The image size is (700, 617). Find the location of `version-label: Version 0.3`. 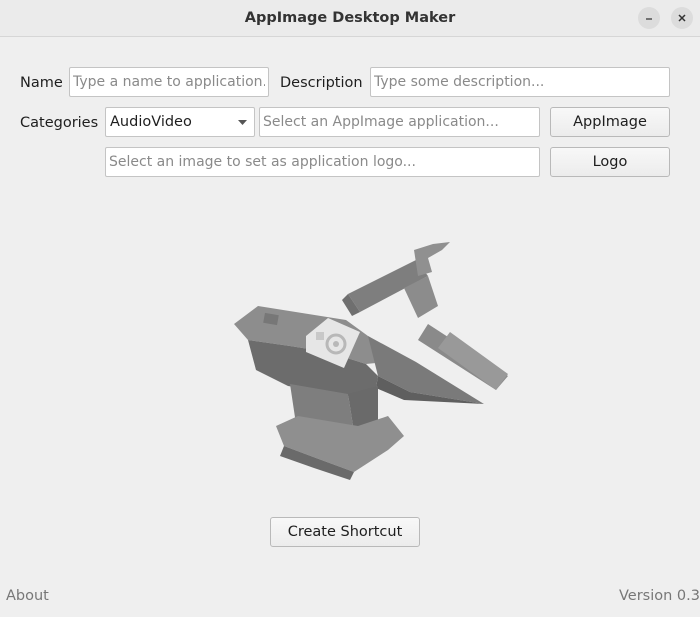

version-label: Version 0.3 is located at coordinates (659, 596).